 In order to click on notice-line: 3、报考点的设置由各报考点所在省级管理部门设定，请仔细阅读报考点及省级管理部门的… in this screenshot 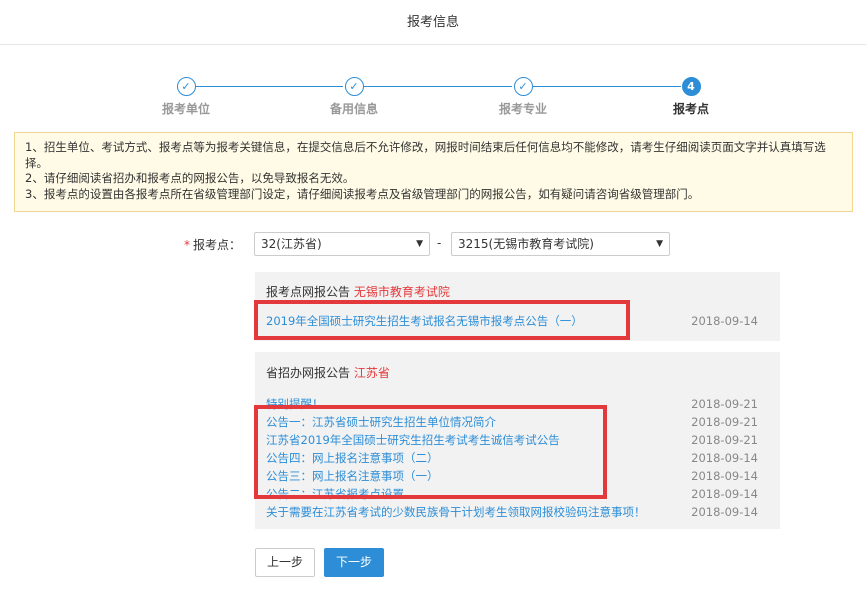, I will do `click(362, 193)`.